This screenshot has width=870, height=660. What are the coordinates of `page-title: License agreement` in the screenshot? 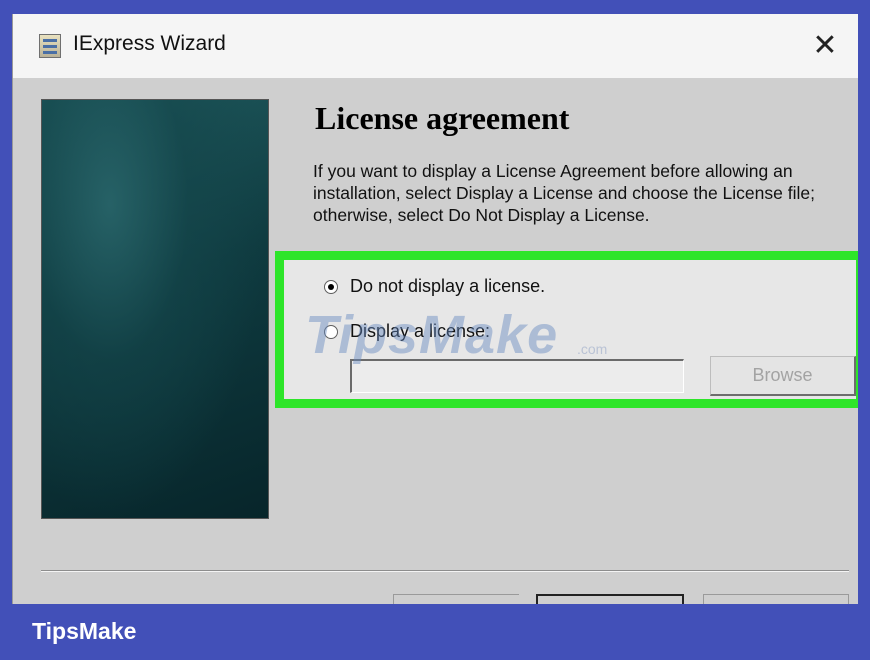 It's located at (442, 118).